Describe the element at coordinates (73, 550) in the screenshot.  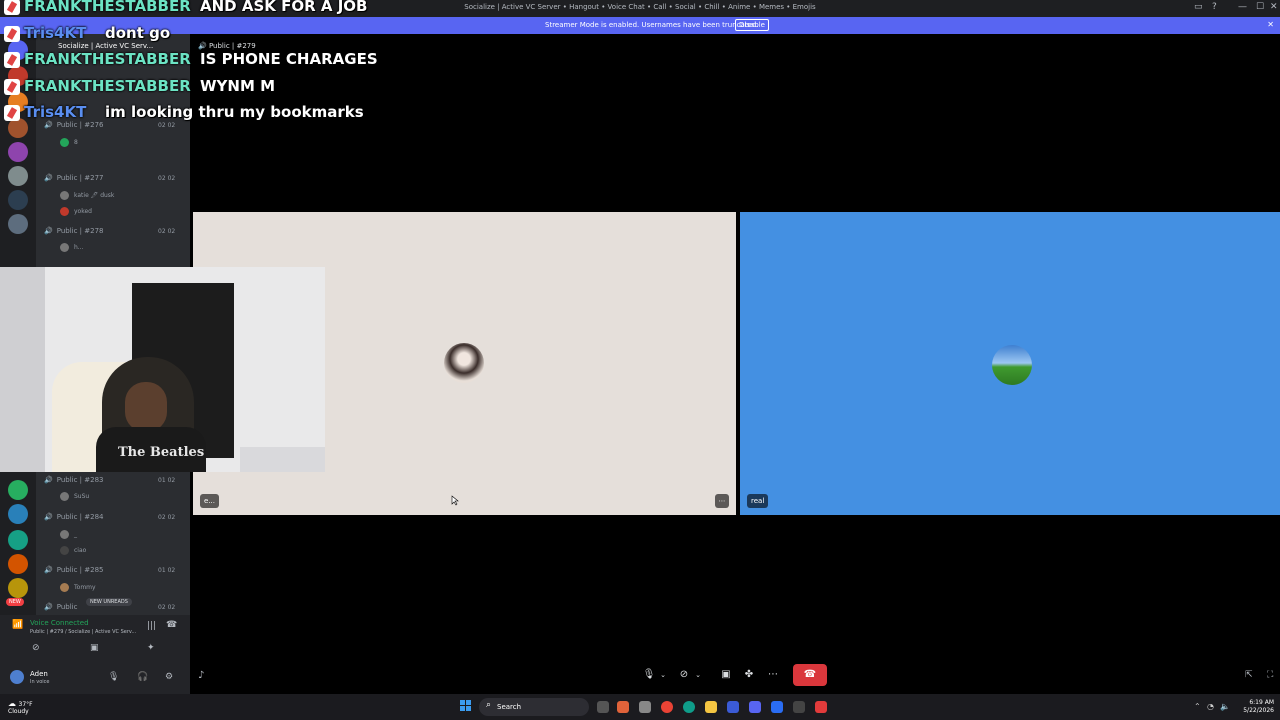
I see `channel-user: ciao` at that location.